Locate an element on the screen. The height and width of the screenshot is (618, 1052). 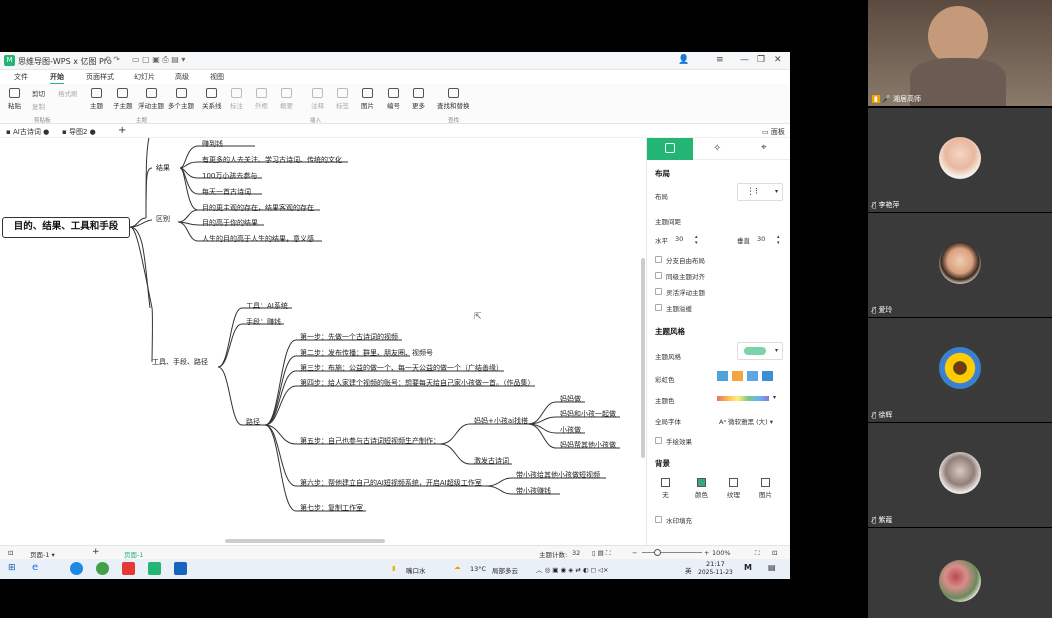
format-painter-button: 格式刷 is located at coordinates (68, 93).